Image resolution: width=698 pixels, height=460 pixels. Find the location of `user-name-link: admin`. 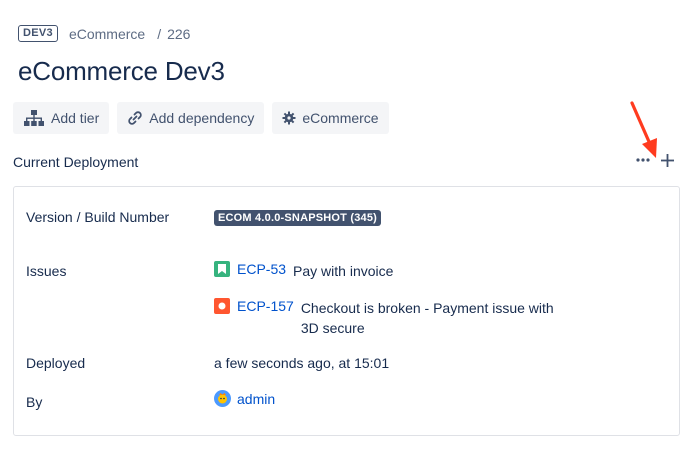

user-name-link: admin is located at coordinates (256, 399).